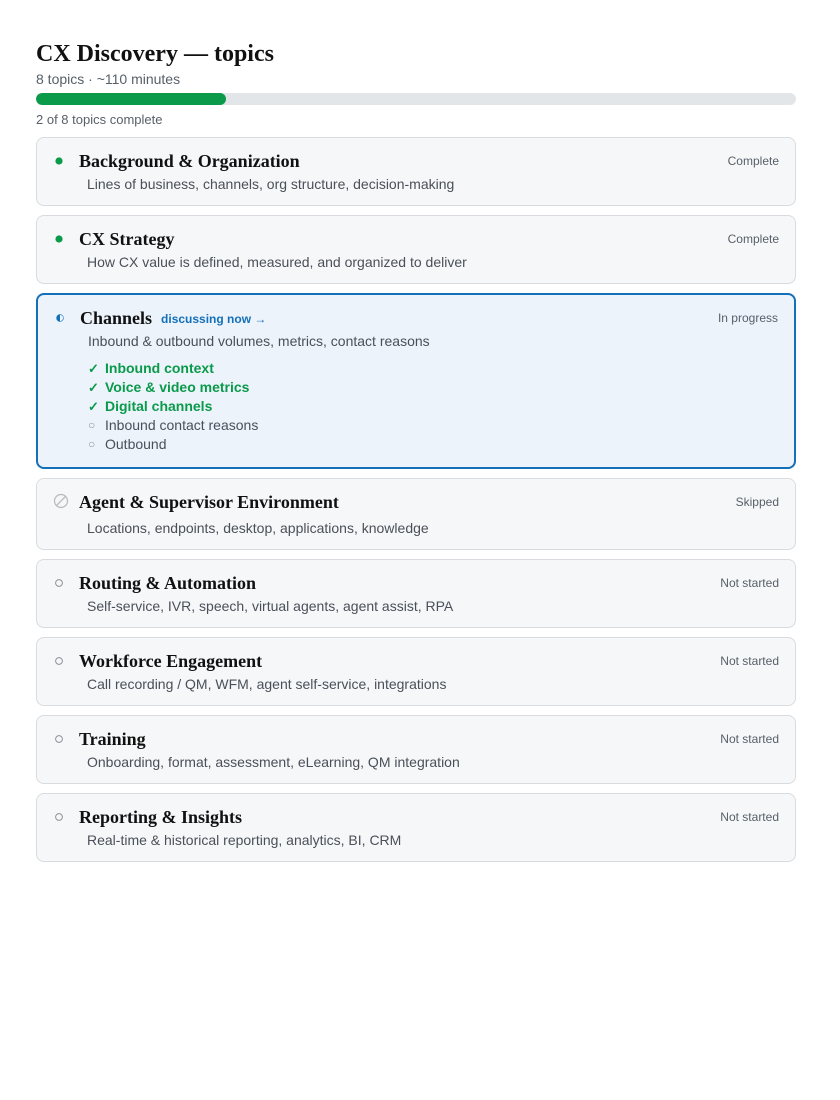 This screenshot has height=1100, width=840. I want to click on topic-title: Agent & Supervisor Environment, so click(209, 502).